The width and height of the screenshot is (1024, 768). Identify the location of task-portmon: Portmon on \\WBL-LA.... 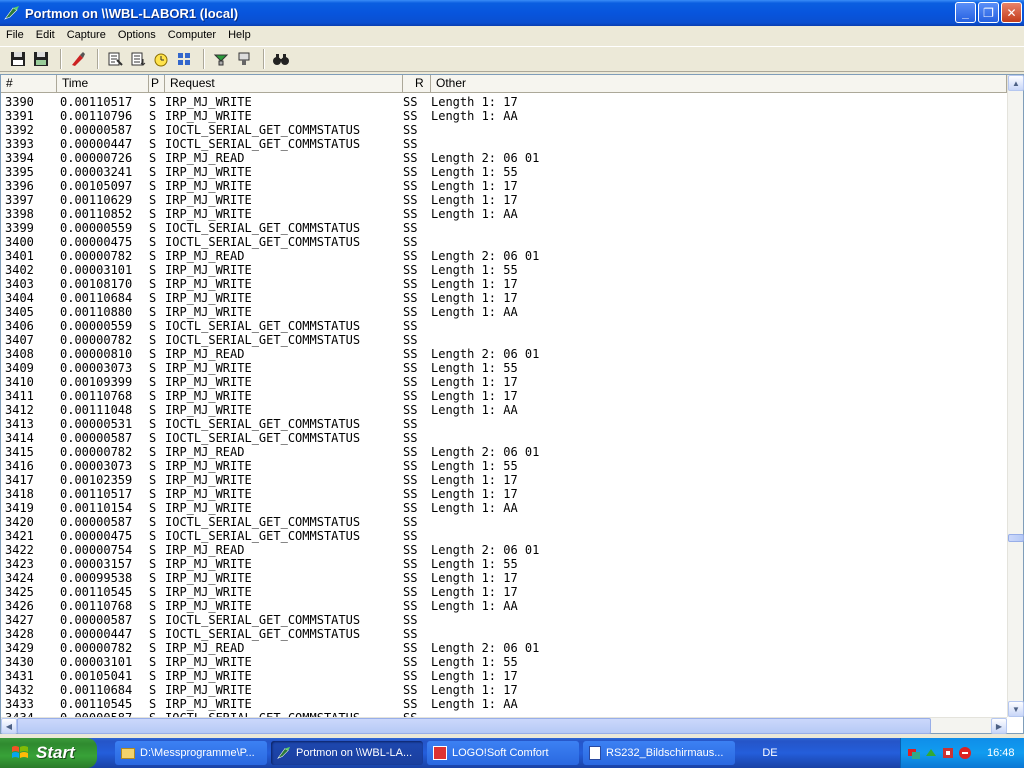
(347, 753).